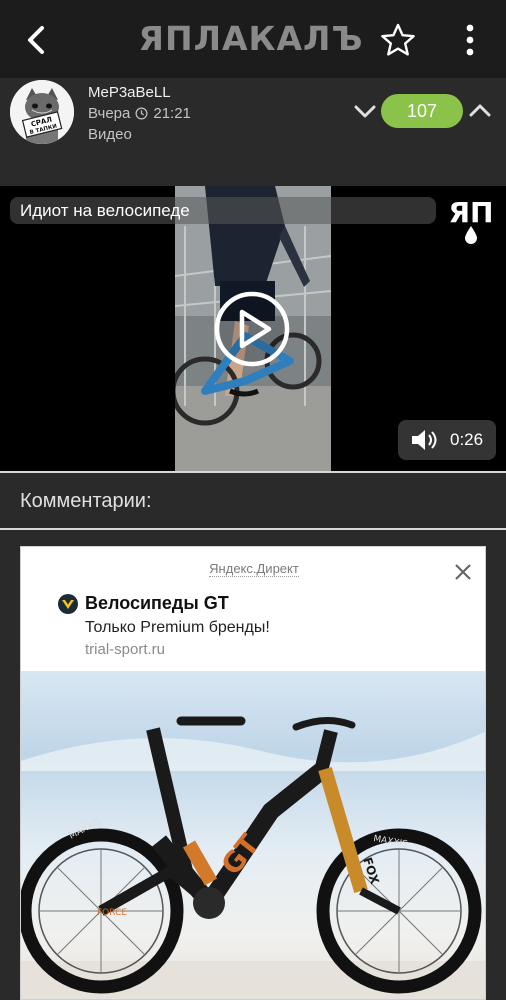 This screenshot has width=506, height=1000. I want to click on close-ad-icon, so click(463, 572).